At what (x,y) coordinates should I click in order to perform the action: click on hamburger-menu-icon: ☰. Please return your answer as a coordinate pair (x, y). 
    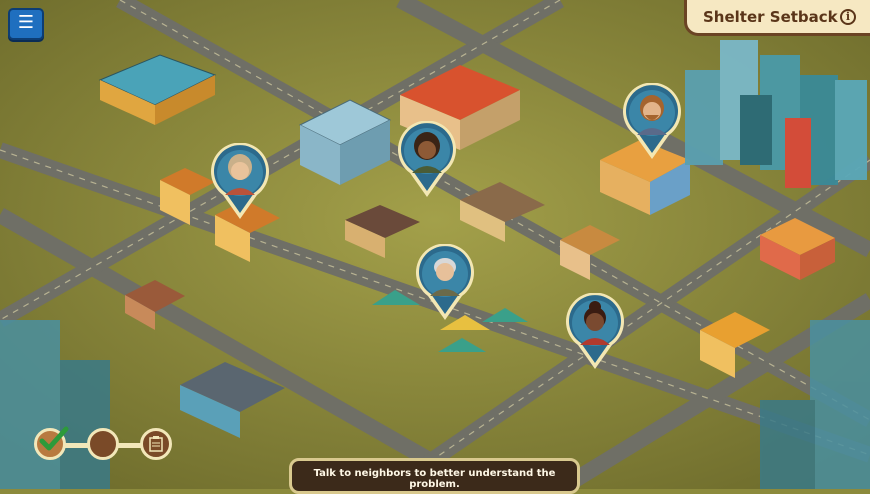
    Looking at the image, I should click on (26, 22).